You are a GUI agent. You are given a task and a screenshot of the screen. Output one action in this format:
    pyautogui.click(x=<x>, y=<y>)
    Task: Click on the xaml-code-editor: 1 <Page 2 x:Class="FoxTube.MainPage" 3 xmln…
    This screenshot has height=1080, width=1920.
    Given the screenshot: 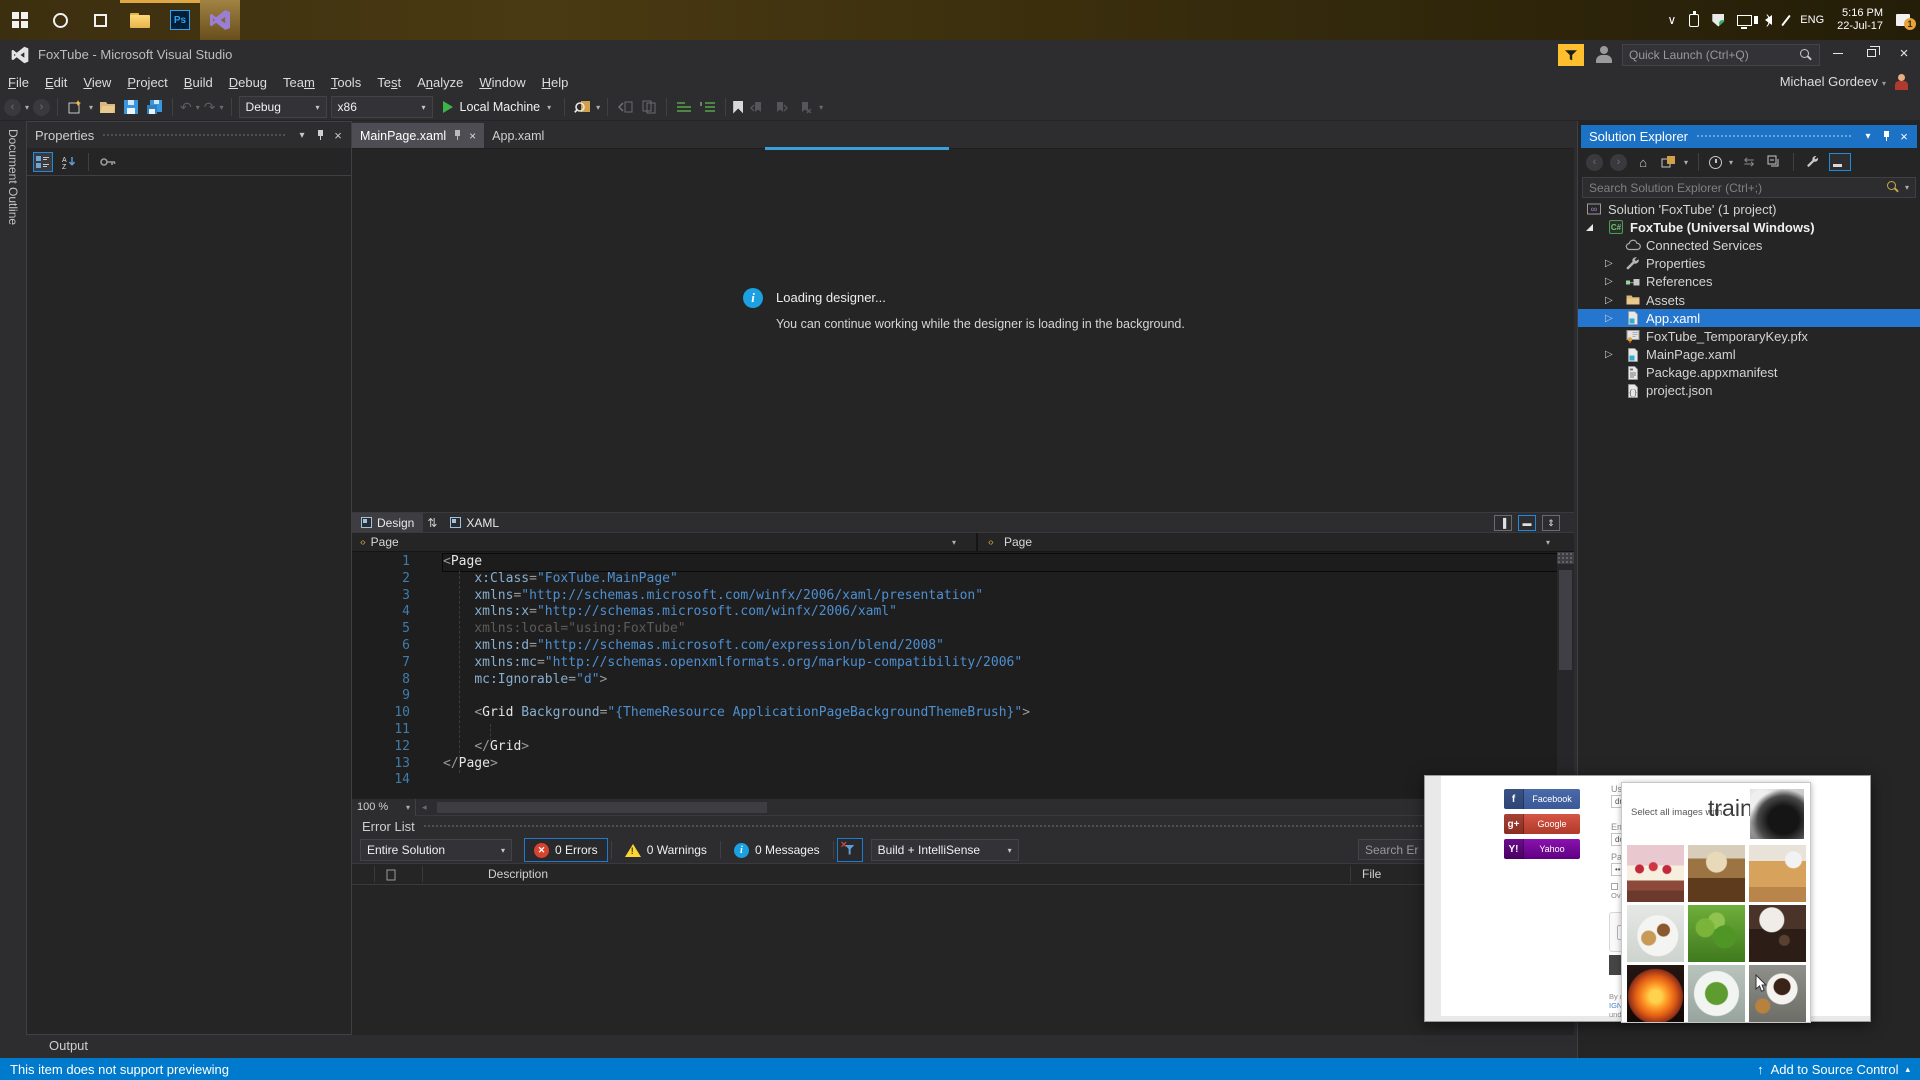 What is the action you would take?
    pyautogui.click(x=963, y=675)
    